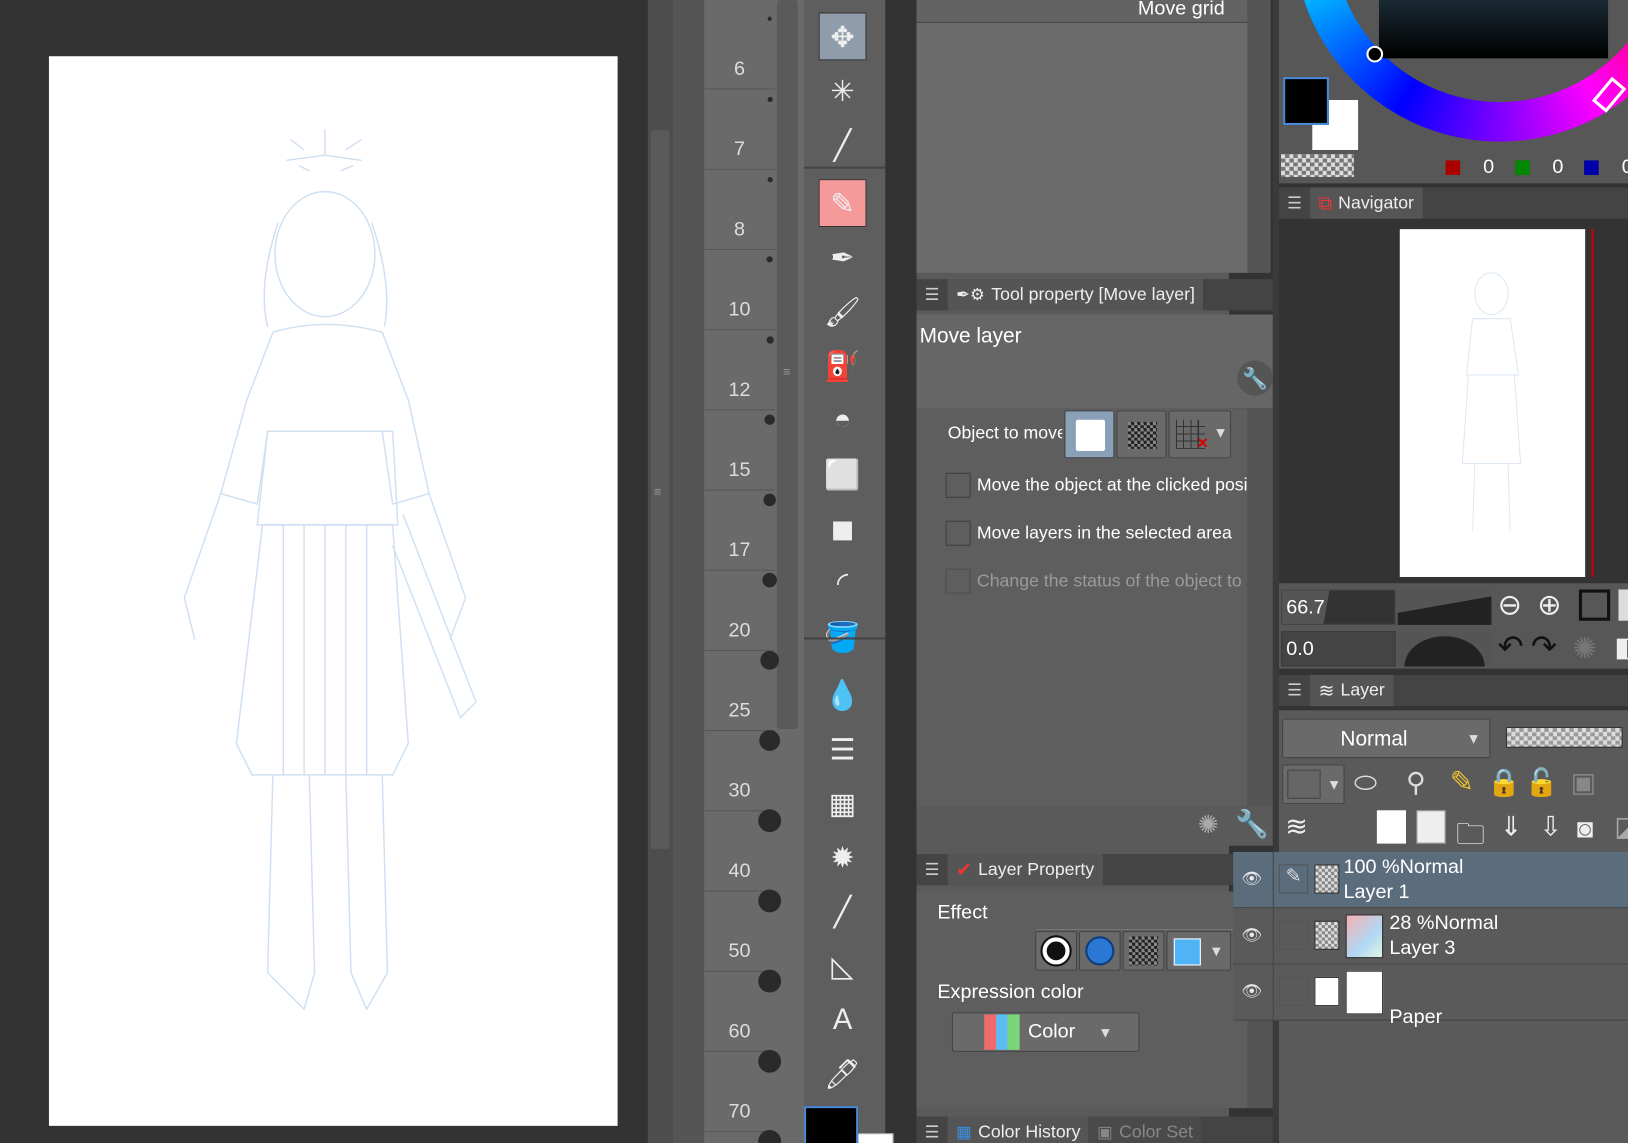 Image resolution: width=1628 pixels, height=1143 pixels. I want to click on smudge-tool-icon: 💧, so click(843, 695).